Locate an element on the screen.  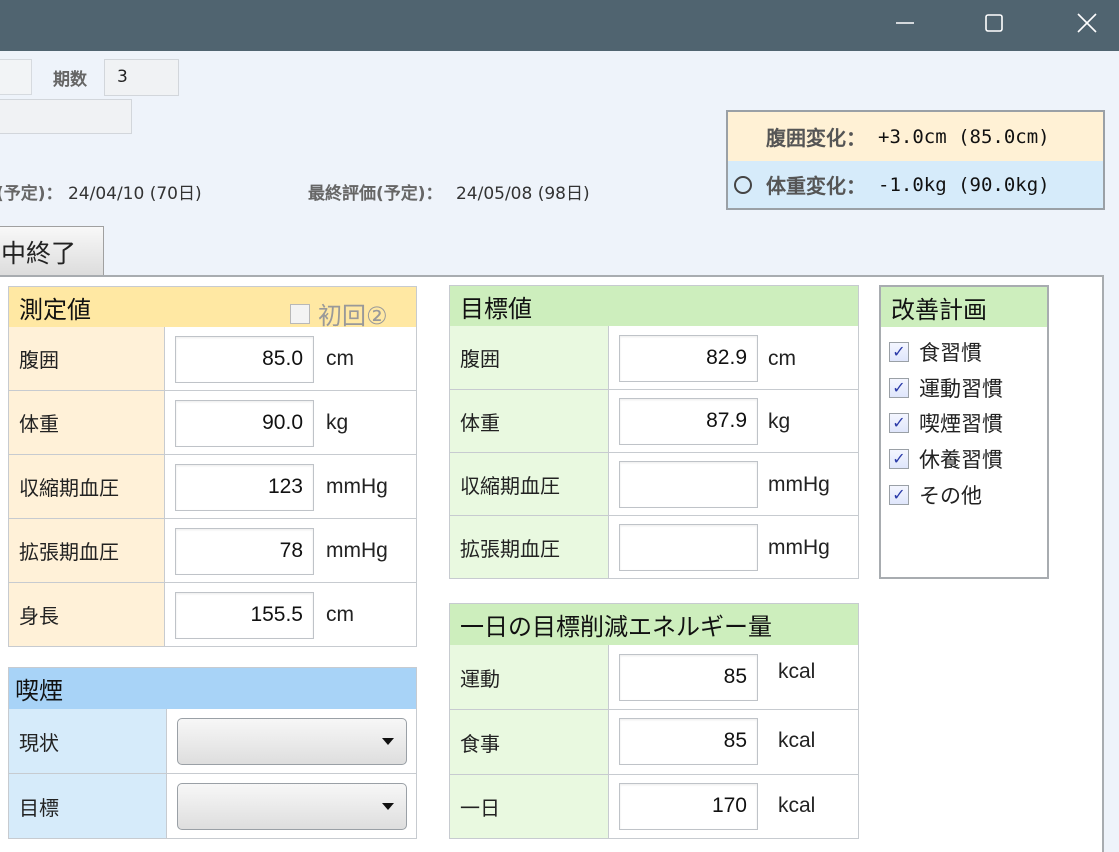
mid-evaluation-label: (予定)： is located at coordinates (31, 194).